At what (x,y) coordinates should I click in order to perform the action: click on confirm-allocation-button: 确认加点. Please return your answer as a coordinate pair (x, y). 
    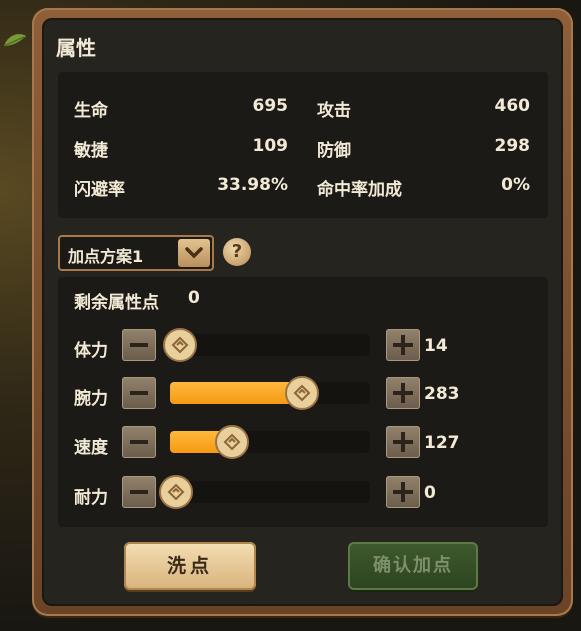
    Looking at the image, I should click on (413, 566).